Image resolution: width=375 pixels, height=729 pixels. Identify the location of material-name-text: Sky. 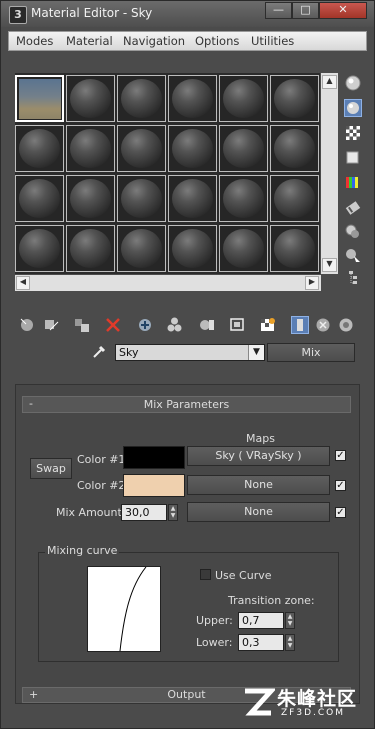
(129, 352).